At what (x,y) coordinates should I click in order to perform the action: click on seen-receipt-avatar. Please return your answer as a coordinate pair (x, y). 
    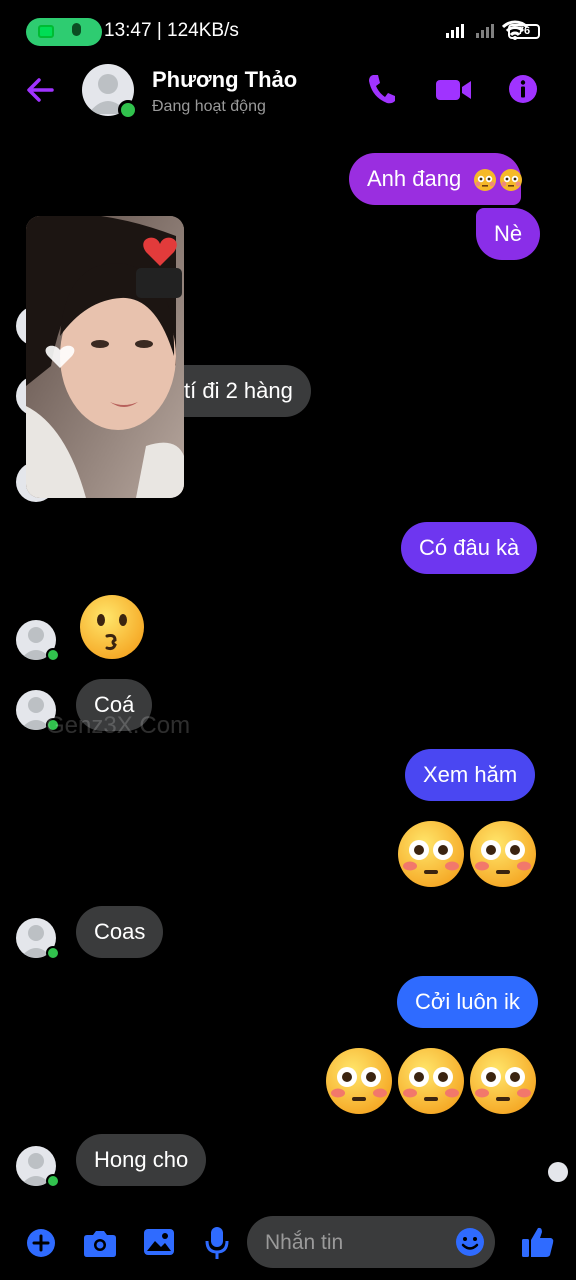
    Looking at the image, I should click on (558, 1172).